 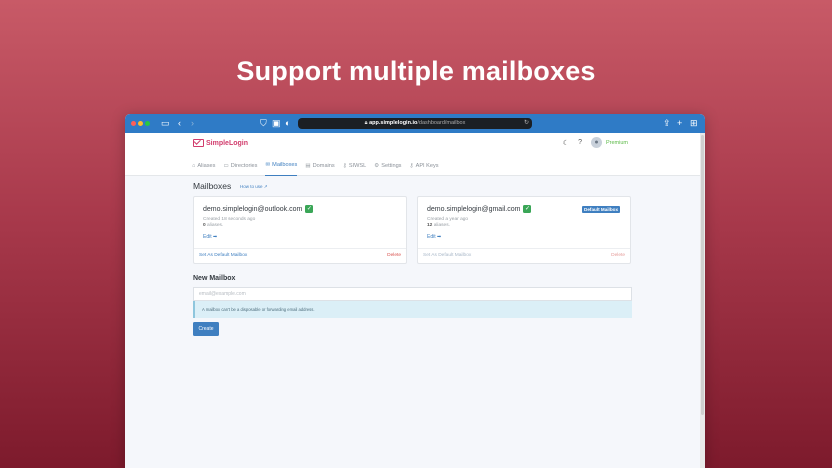 What do you see at coordinates (566, 143) in the screenshot?
I see `dark-mode-icon: ☾` at bounding box center [566, 143].